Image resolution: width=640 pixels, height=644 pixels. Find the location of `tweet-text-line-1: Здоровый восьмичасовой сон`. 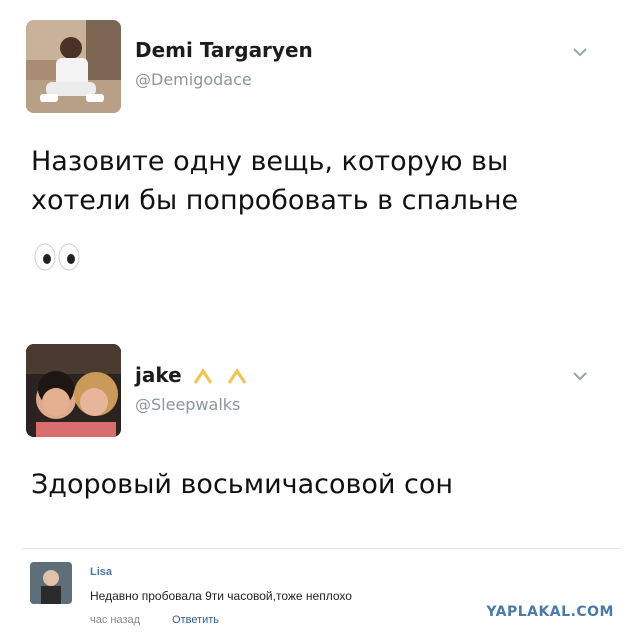

tweet-text-line-1: Здоровый восьмичасовой сон is located at coordinates (242, 484).